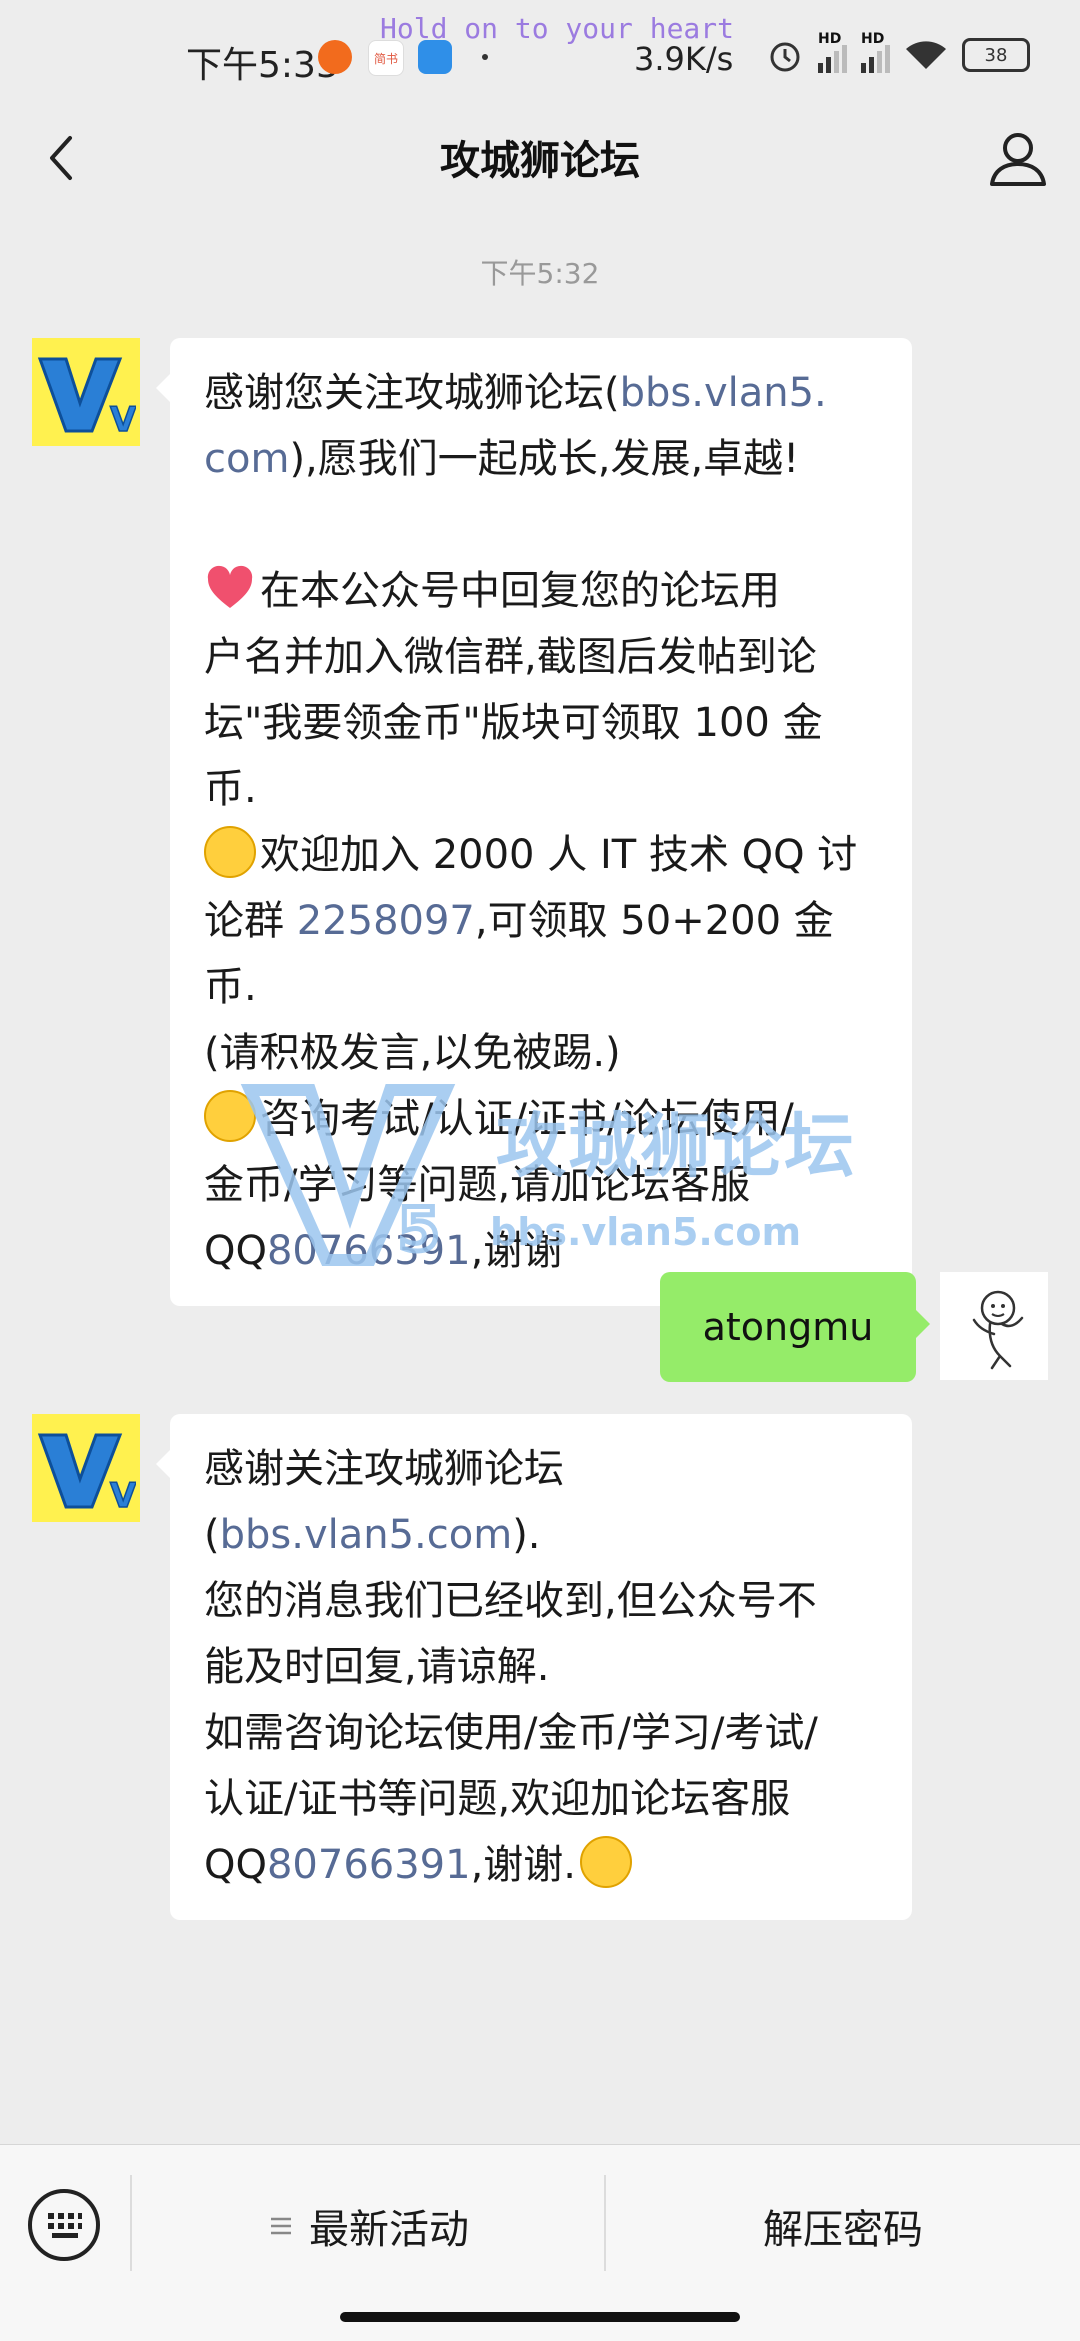  I want to click on message-line: 欢迎加入 2000 人 IT 技术 QQ 讨, so click(541, 855).